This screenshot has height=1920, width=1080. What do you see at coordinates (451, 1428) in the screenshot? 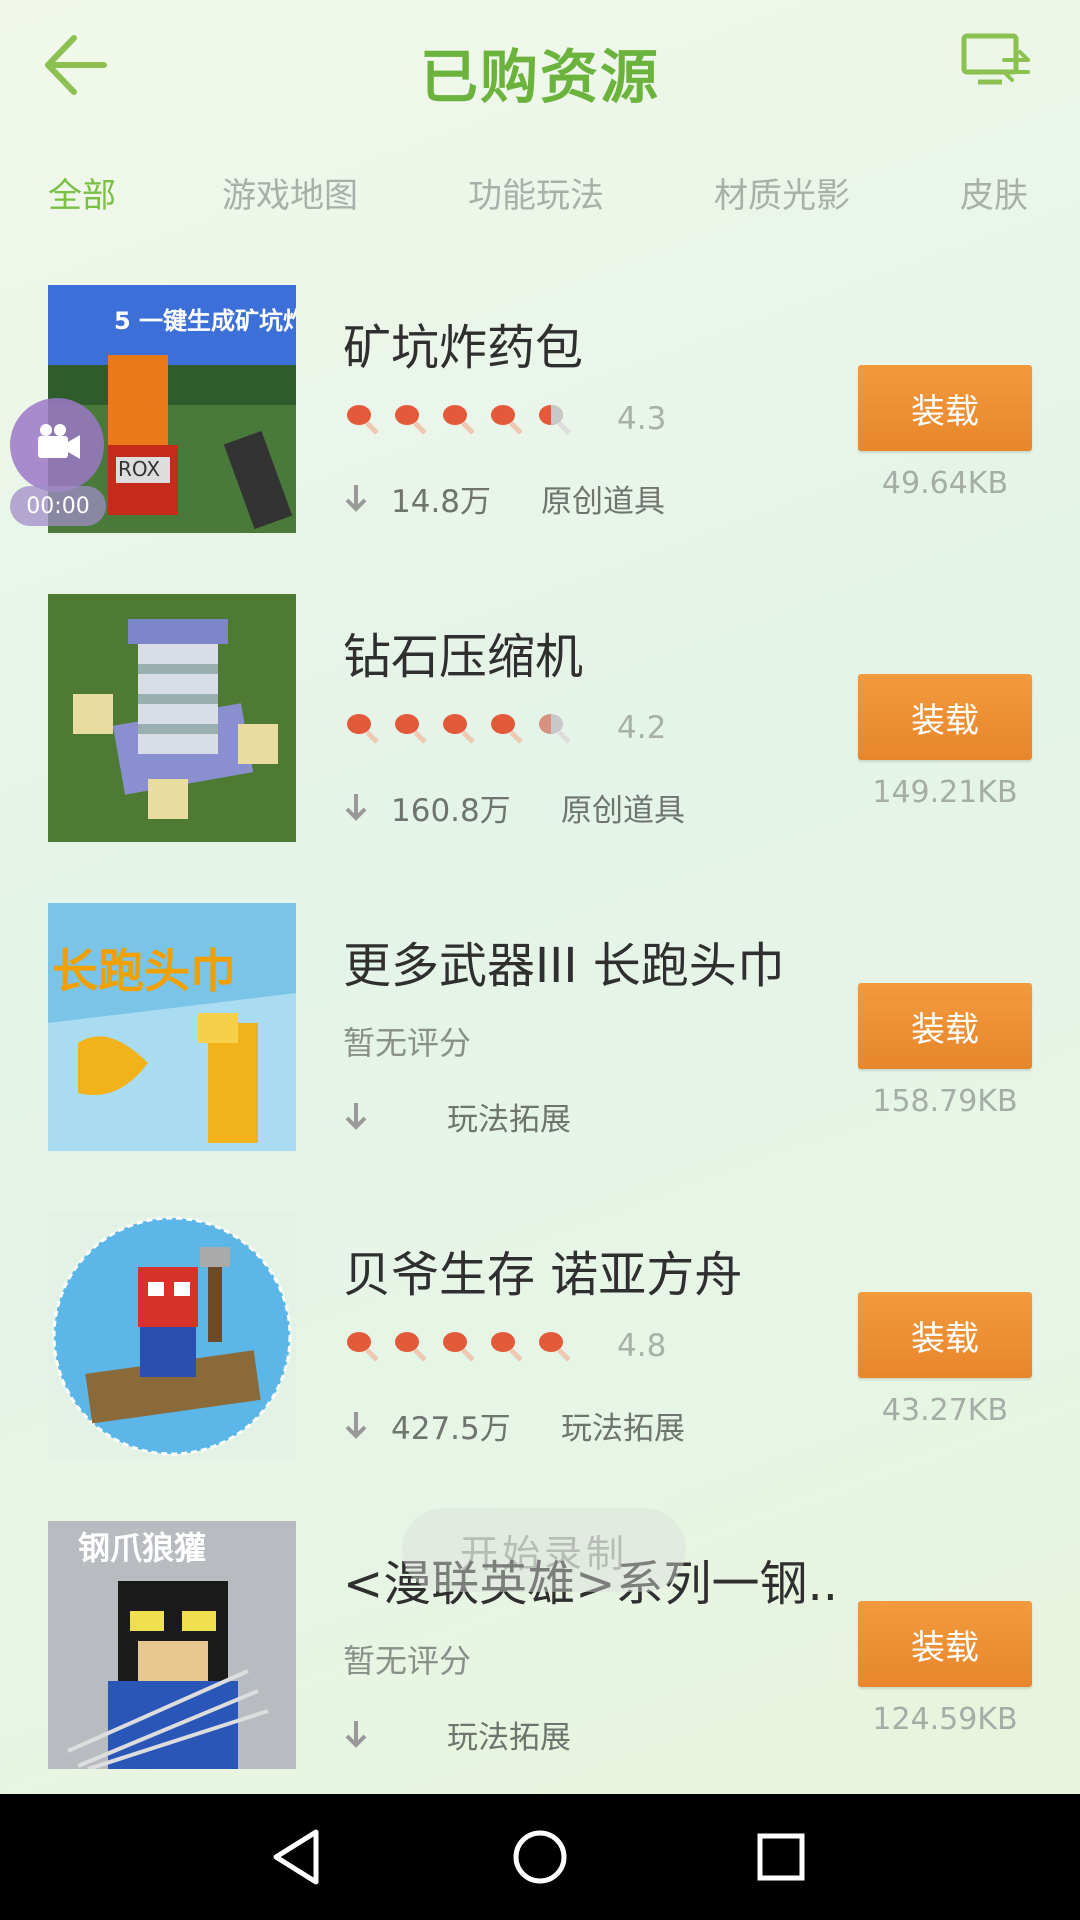
I see `download-count: 427.5万` at bounding box center [451, 1428].